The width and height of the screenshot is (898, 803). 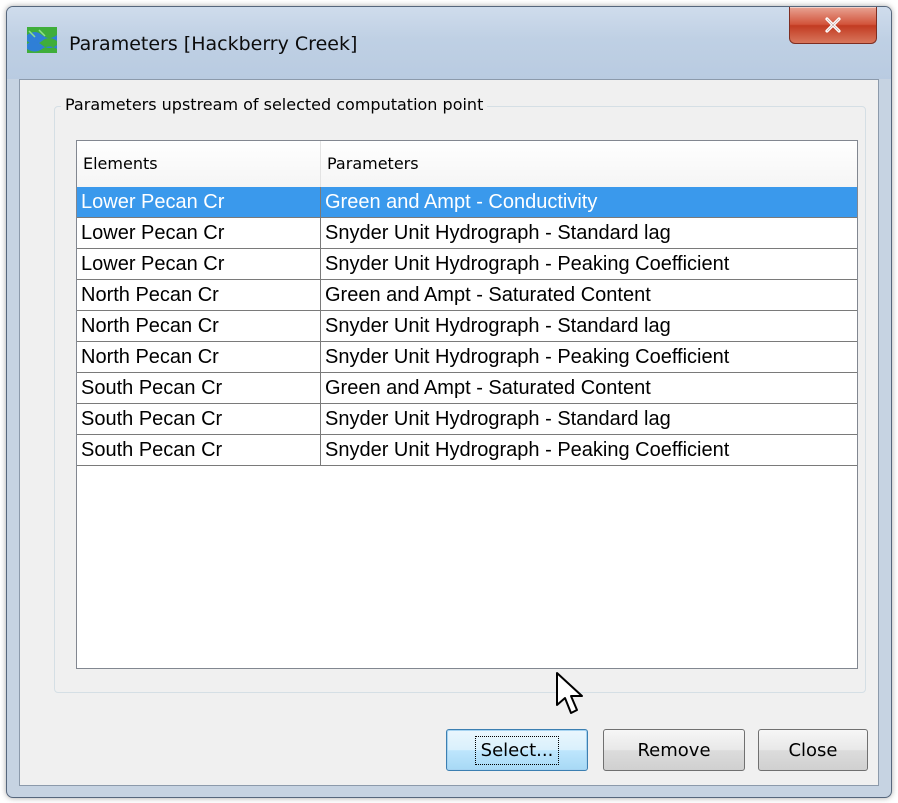 What do you see at coordinates (42, 40) in the screenshot?
I see `watershed-icon` at bounding box center [42, 40].